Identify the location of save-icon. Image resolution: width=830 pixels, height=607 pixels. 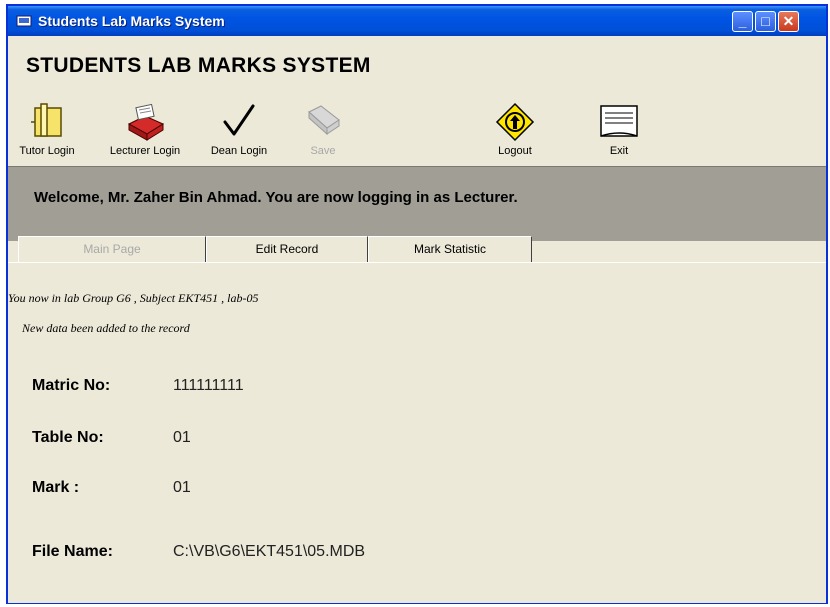
(324, 120).